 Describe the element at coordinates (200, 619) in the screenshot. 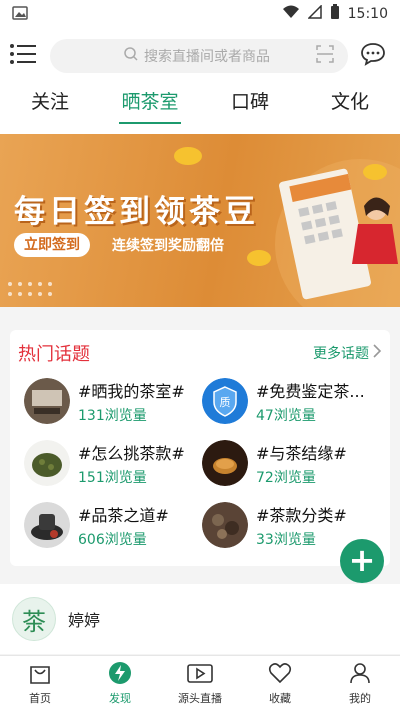

I see `user-post-header: 茶 婷婷` at that location.